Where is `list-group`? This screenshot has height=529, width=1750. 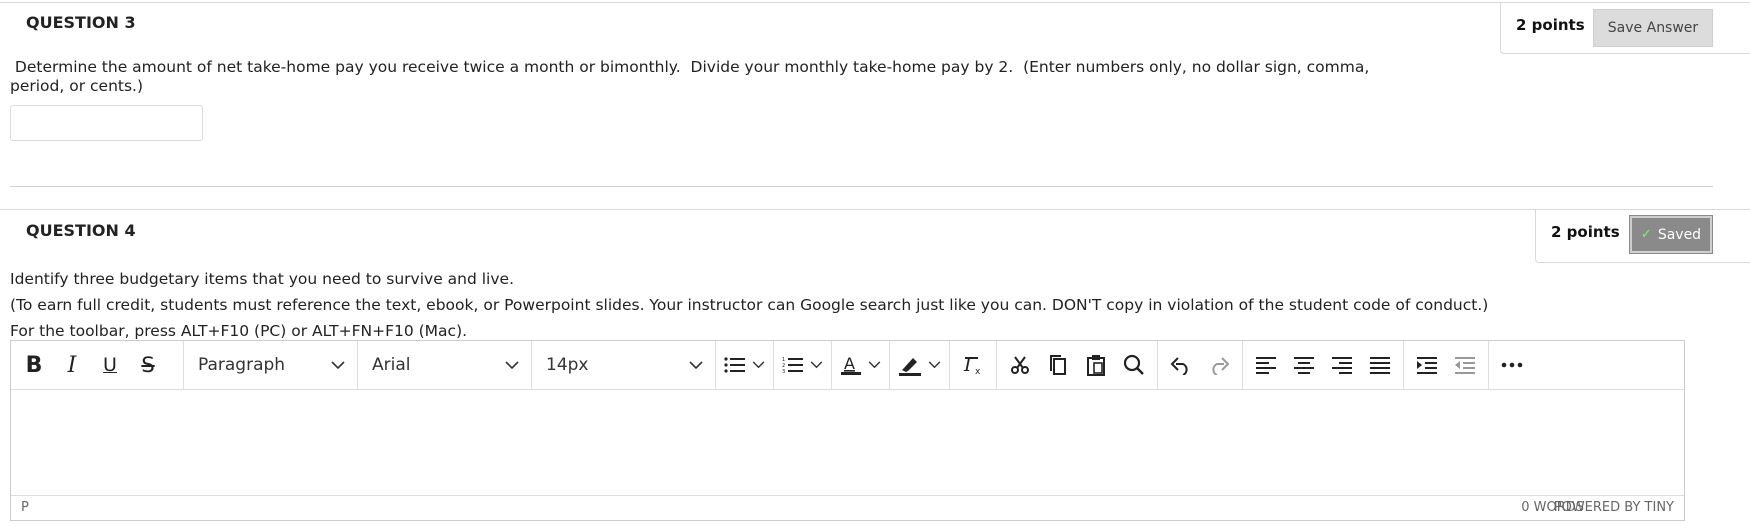
list-group is located at coordinates (745, 365).